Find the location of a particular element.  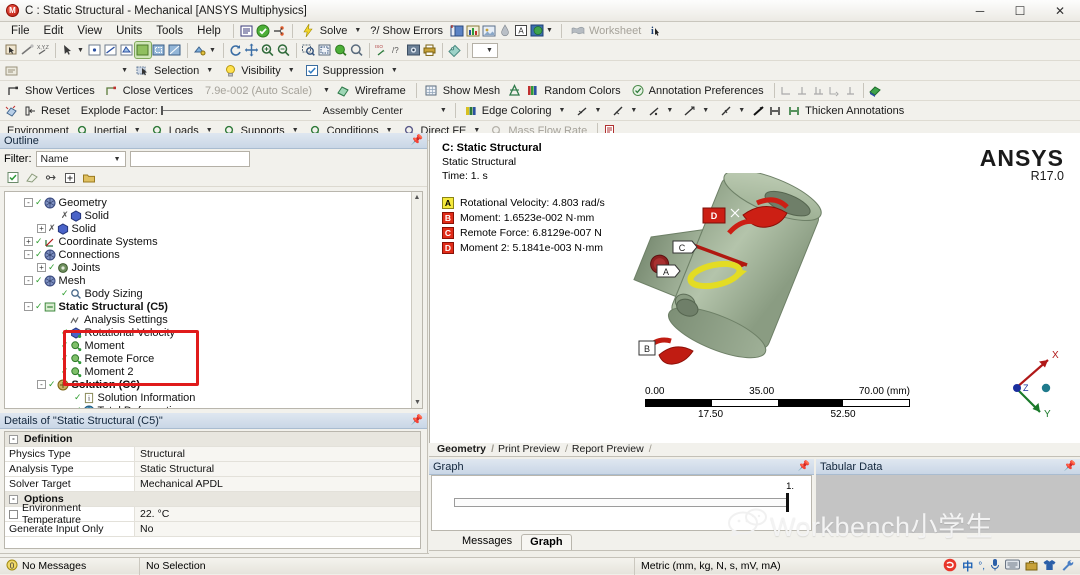

expand-all-icon is located at coordinates (70, 178).